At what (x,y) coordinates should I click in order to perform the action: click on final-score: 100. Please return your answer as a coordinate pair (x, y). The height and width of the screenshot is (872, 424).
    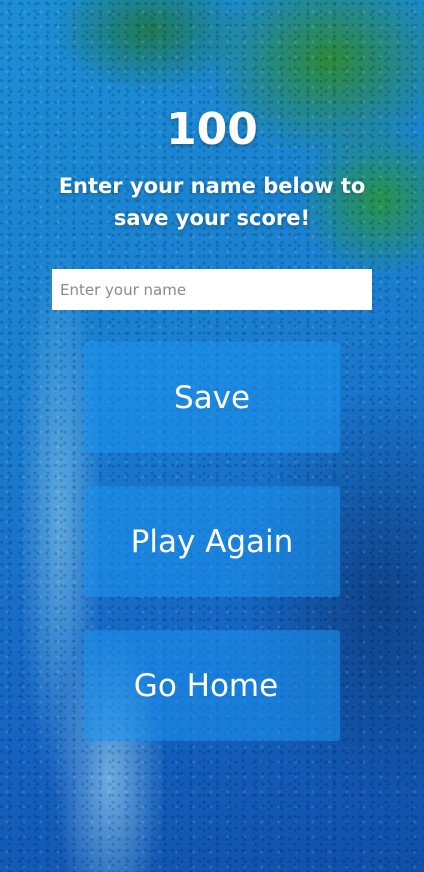
    Looking at the image, I should click on (212, 129).